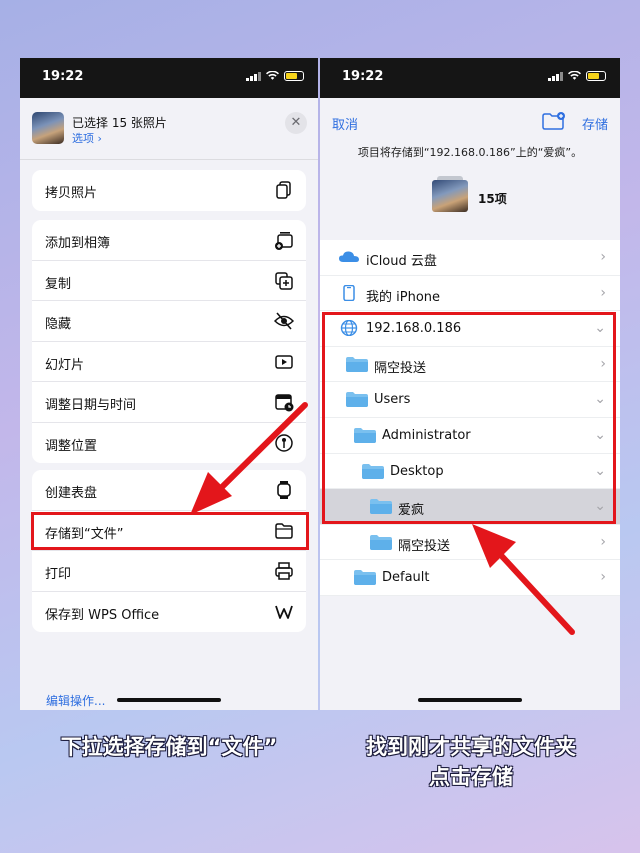 This screenshot has height=853, width=640. Describe the element at coordinates (169, 747) in the screenshot. I see `caption-left: 下拉选择存储到“文件”` at that location.